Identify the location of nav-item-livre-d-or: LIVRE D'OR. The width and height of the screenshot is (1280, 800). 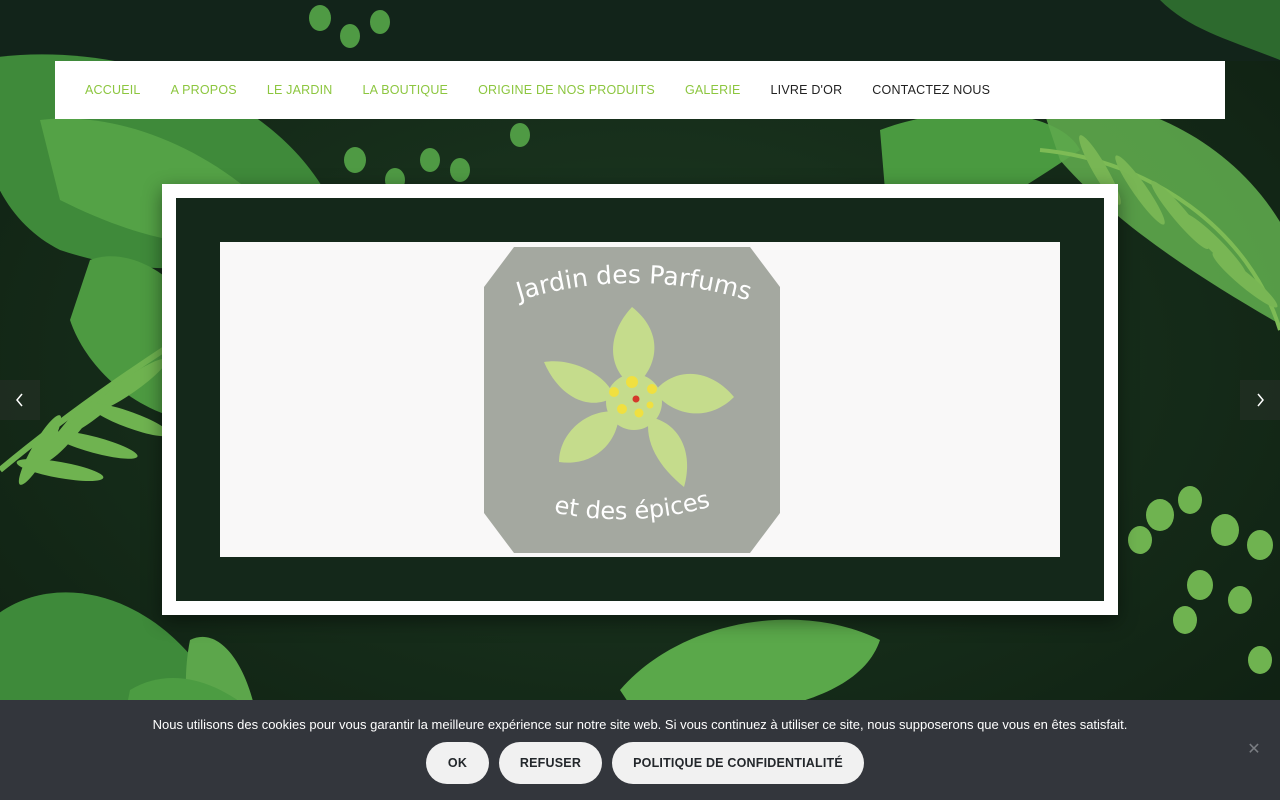
(807, 90).